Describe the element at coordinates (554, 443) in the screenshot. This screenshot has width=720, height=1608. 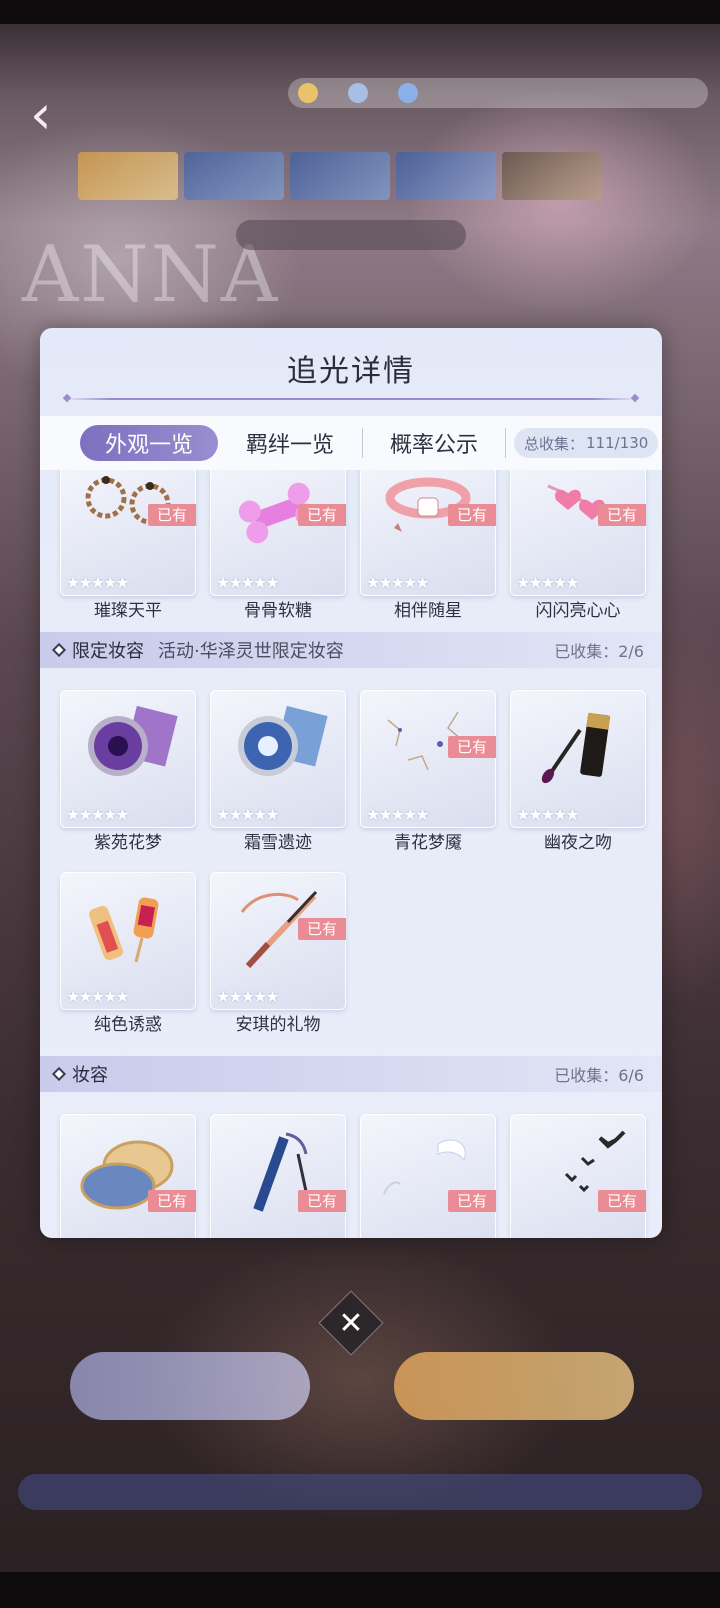
I see `total-collection-label: 总收集：` at that location.